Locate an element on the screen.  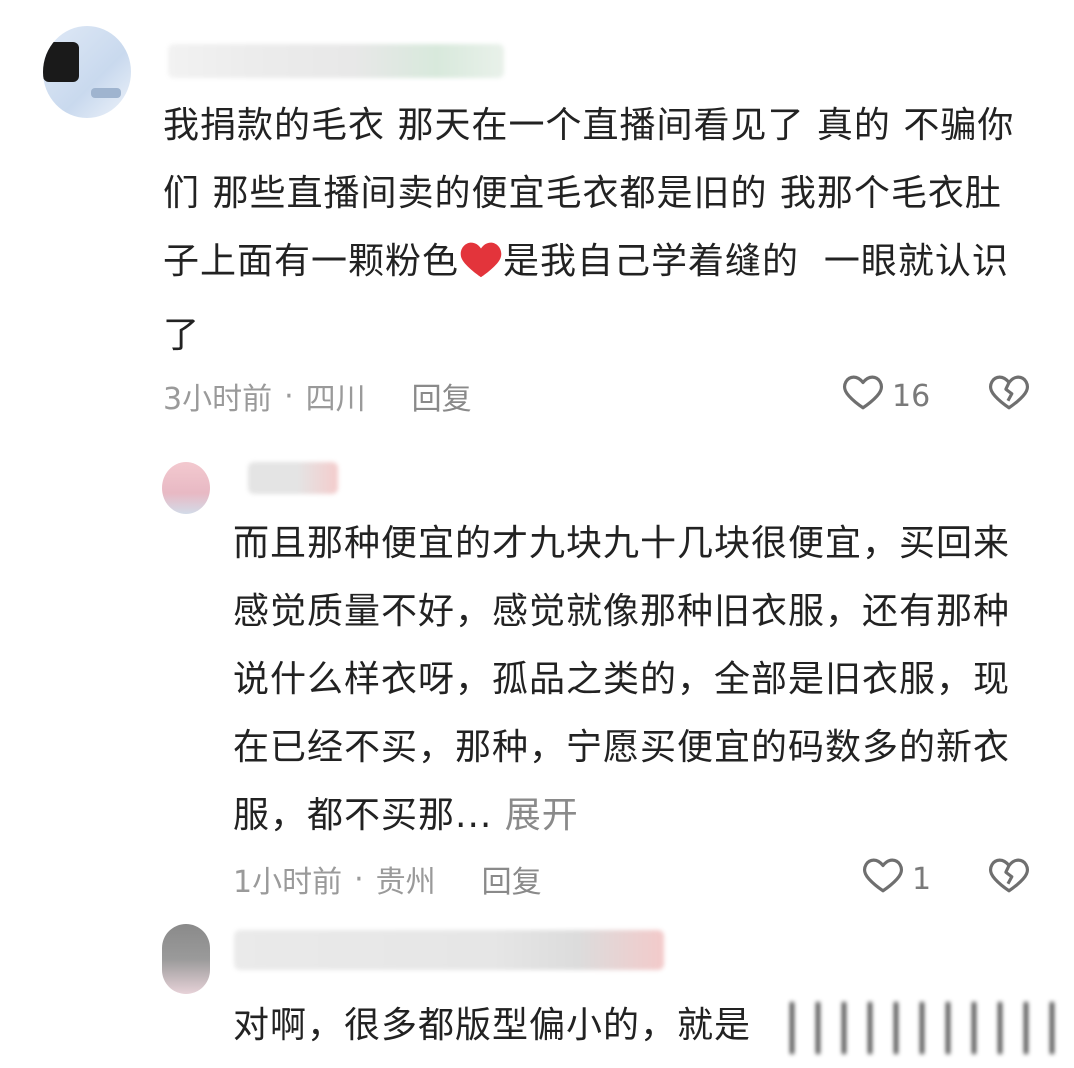
comment-meta: 1小时前 · 贵州 回复 is located at coordinates (387, 879).